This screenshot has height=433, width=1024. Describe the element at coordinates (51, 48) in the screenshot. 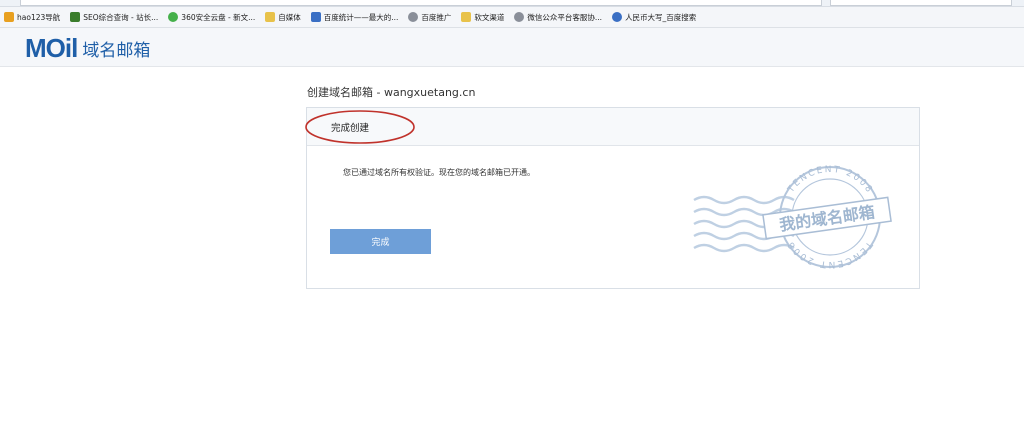

I see `logo-mark: MOil` at that location.